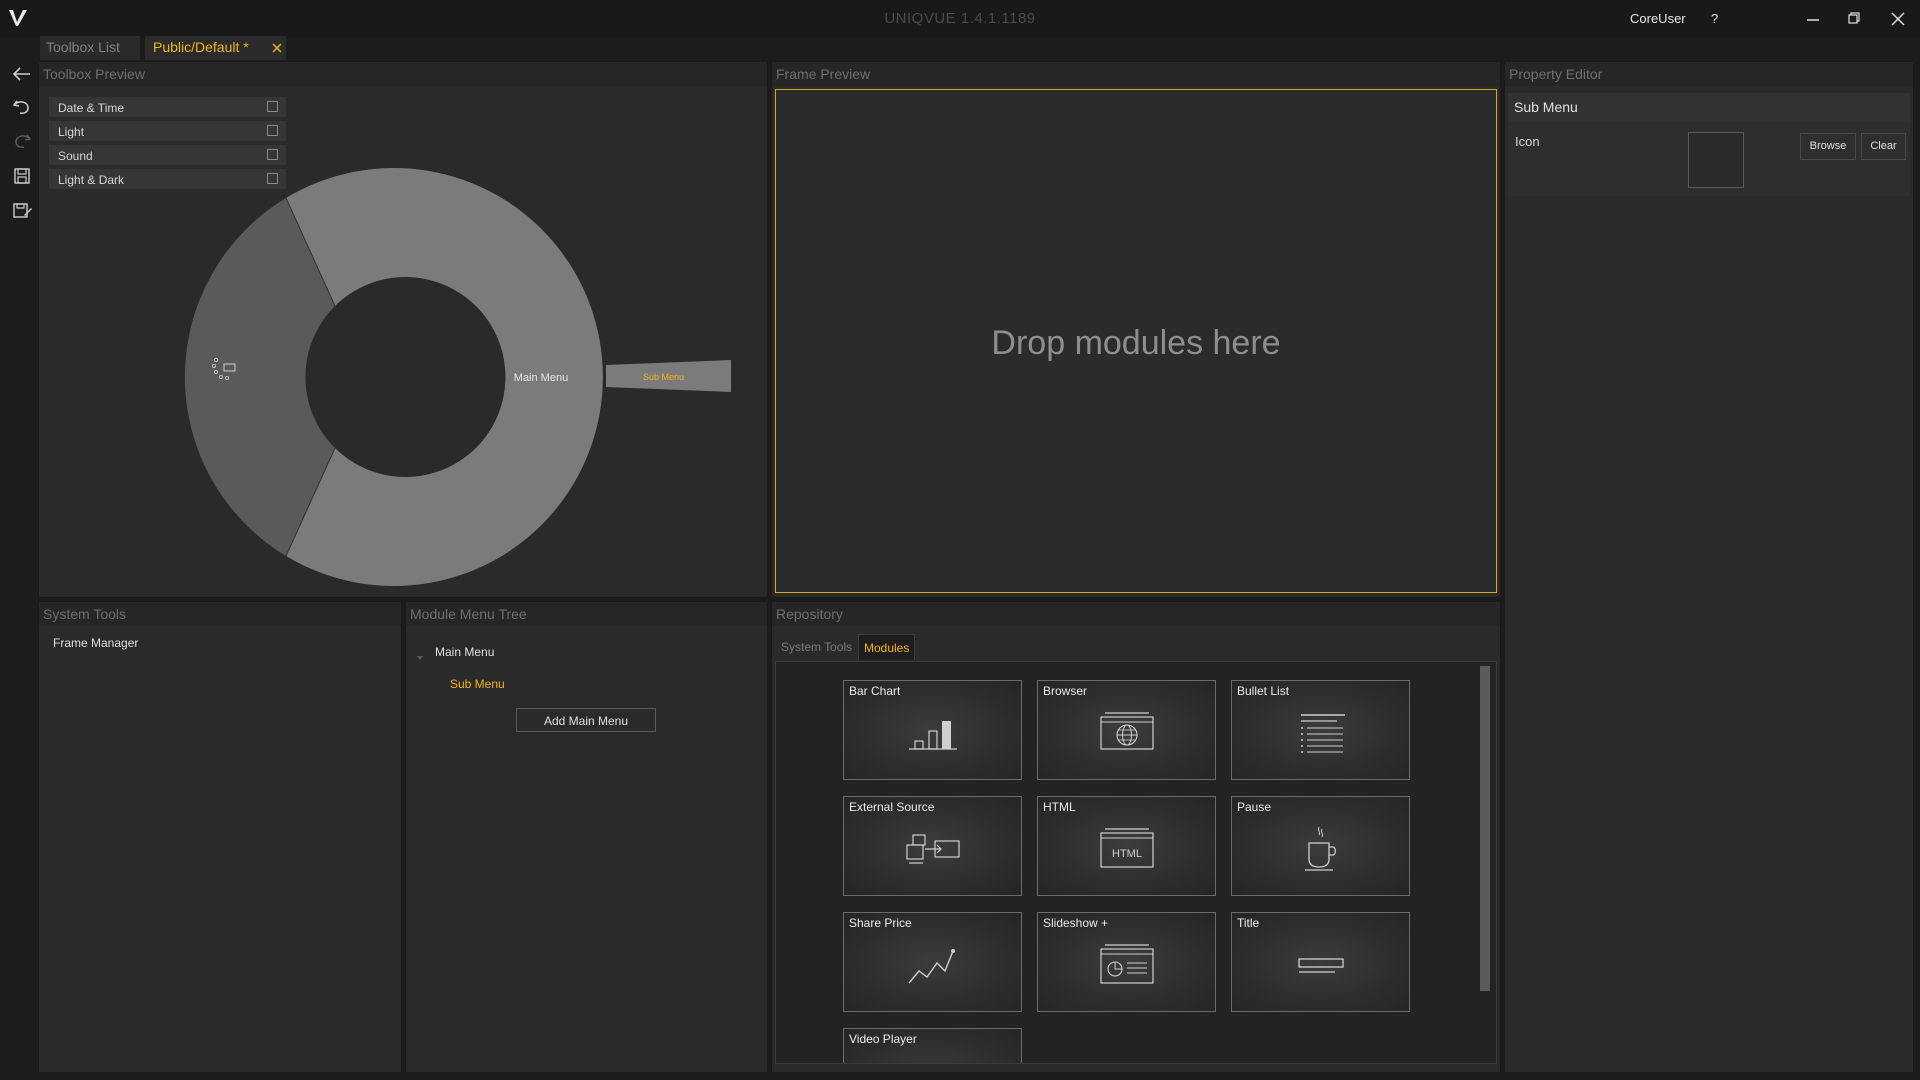 This screenshot has width=1920, height=1080. I want to click on coffee-cup-icon, so click(1321, 849).